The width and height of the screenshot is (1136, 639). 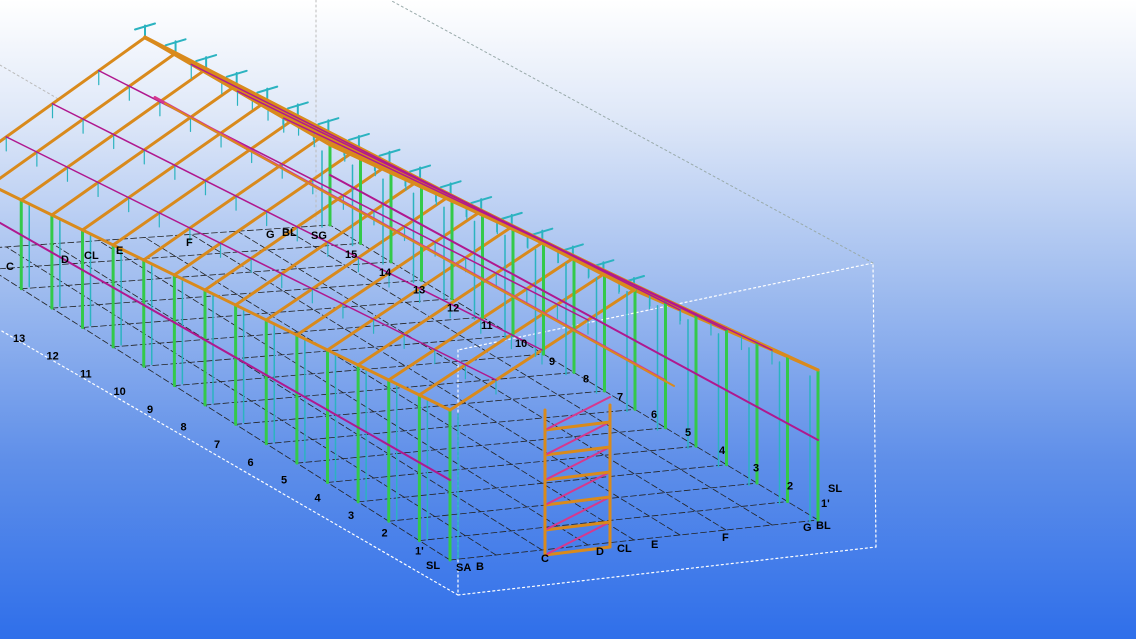 I want to click on grid-label-line: SG, so click(x=319, y=236).